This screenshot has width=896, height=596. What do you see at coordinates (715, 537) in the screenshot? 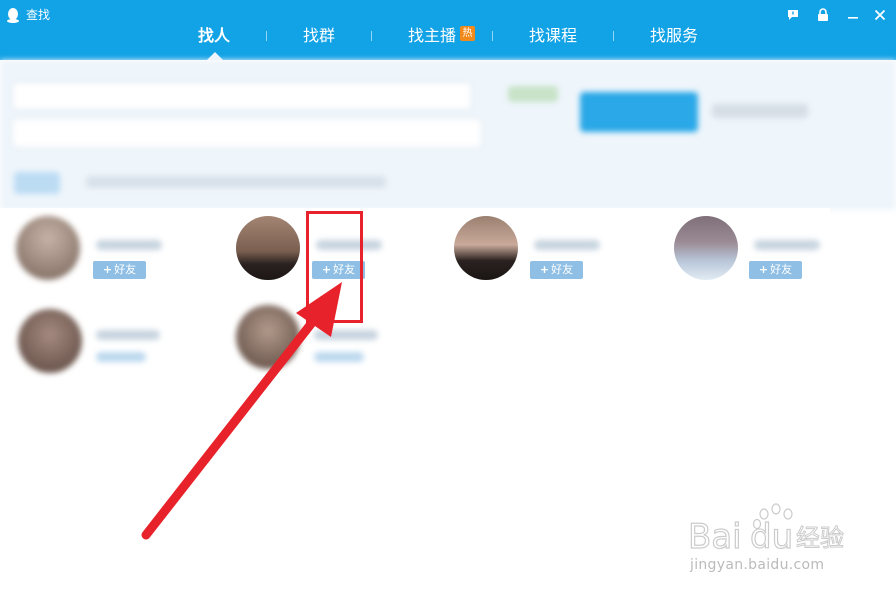
I see `svg-text: Bai` at bounding box center [715, 537].